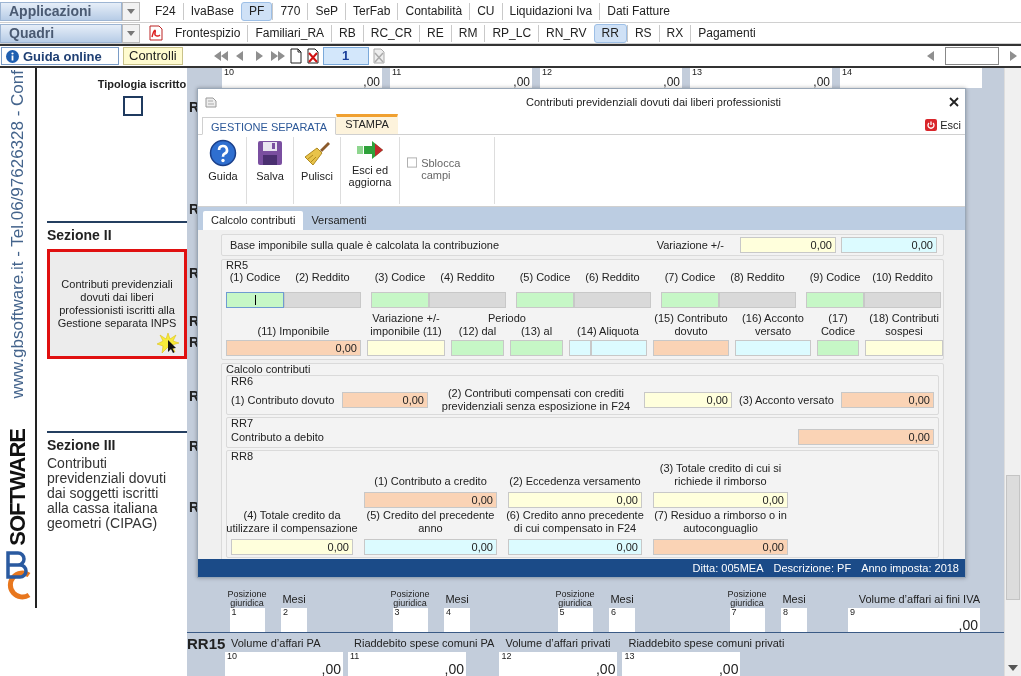 Image resolution: width=1021 pixels, height=676 pixels. Describe the element at coordinates (367, 124) in the screenshot. I see `ribbon-tab: STAMPA` at that location.